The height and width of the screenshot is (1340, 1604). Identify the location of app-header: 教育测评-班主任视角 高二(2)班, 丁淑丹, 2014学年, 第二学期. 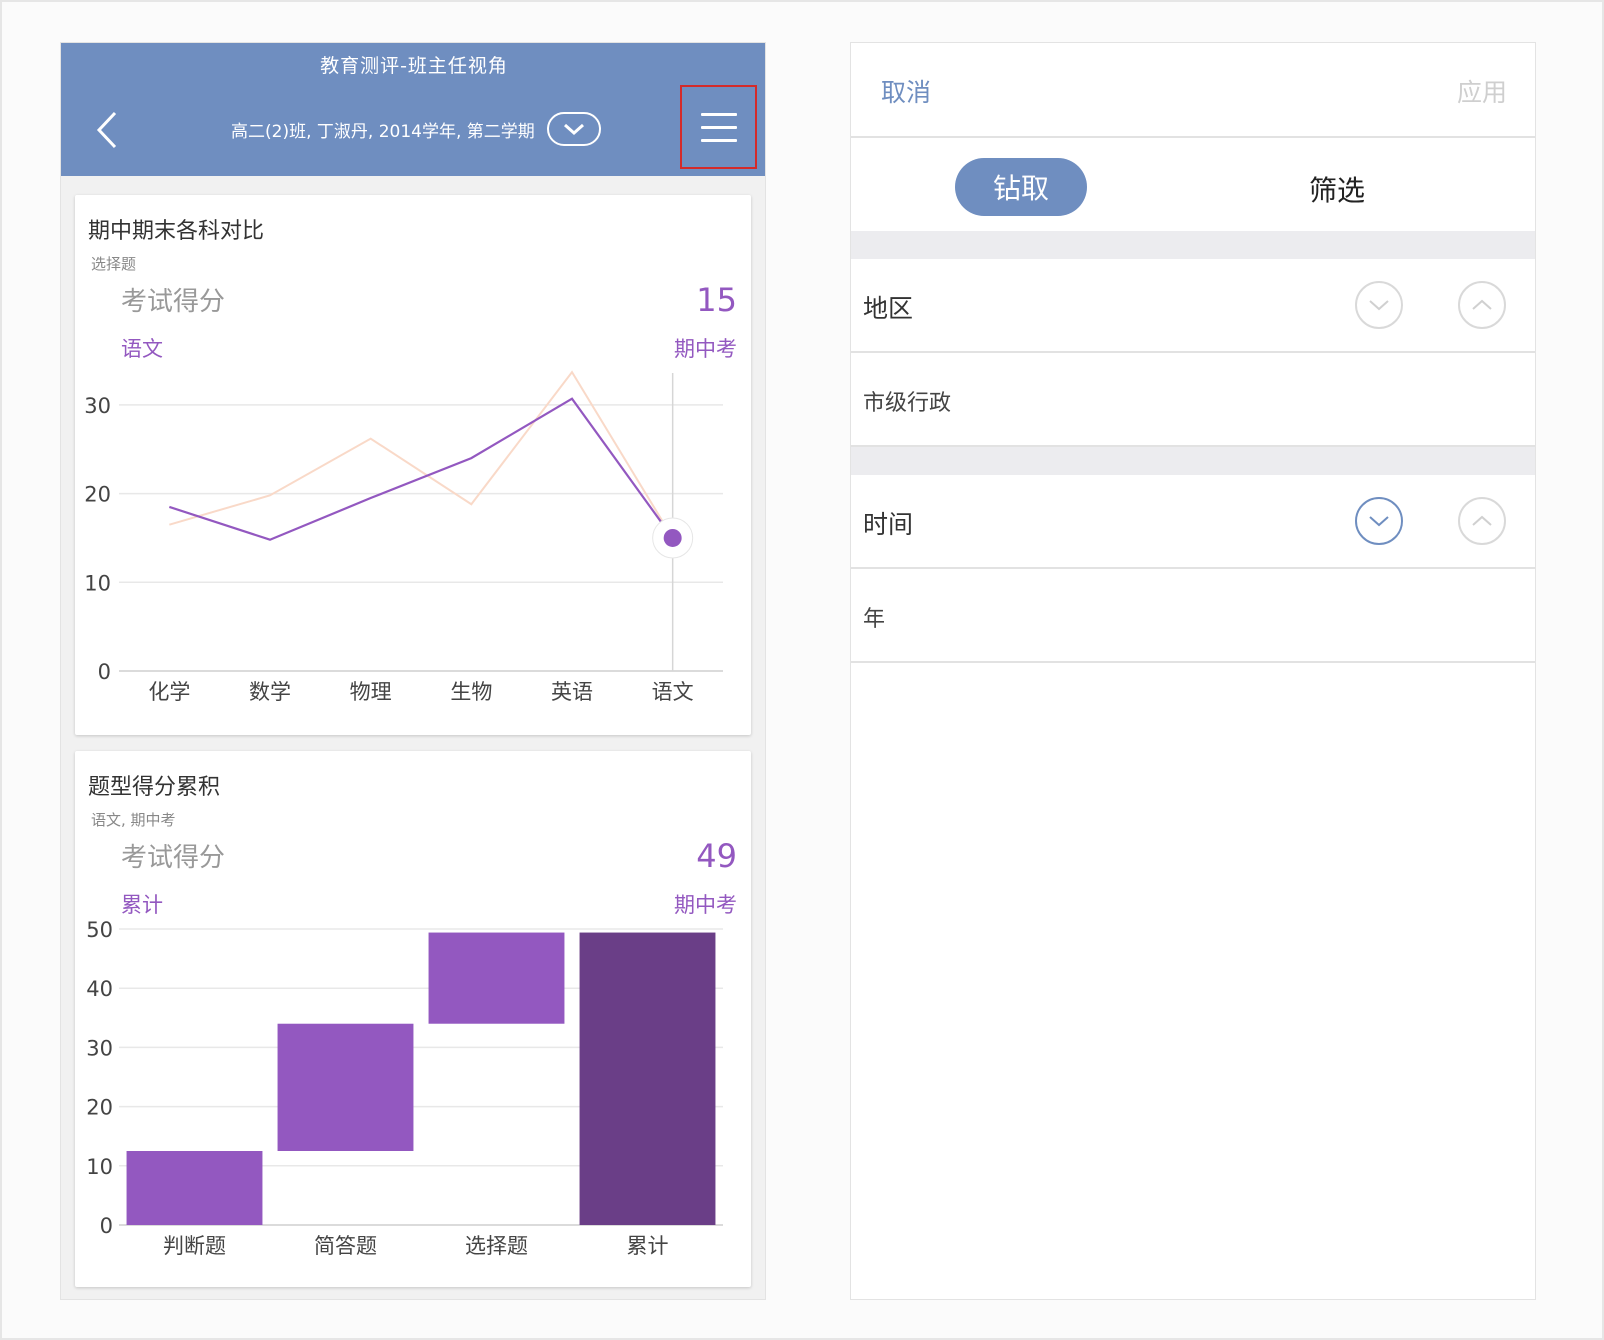
(413, 109).